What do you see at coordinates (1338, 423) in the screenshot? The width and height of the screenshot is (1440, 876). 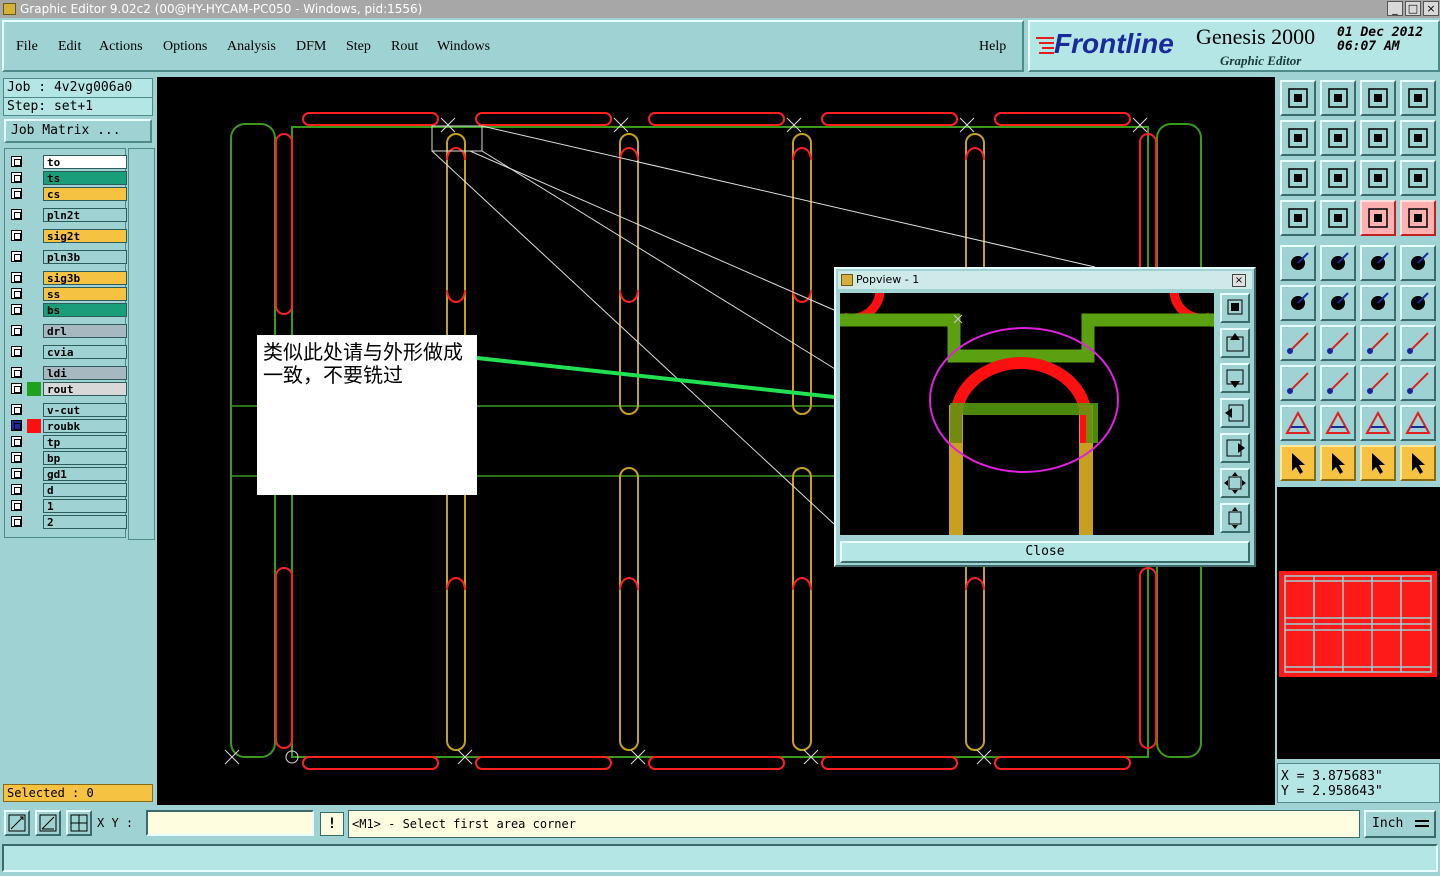 I see `triangle-edit-icon` at bounding box center [1338, 423].